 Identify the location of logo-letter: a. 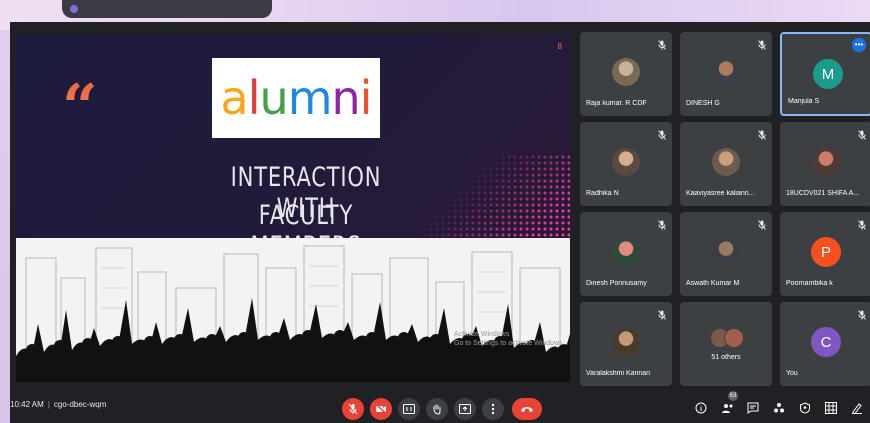
(234, 98).